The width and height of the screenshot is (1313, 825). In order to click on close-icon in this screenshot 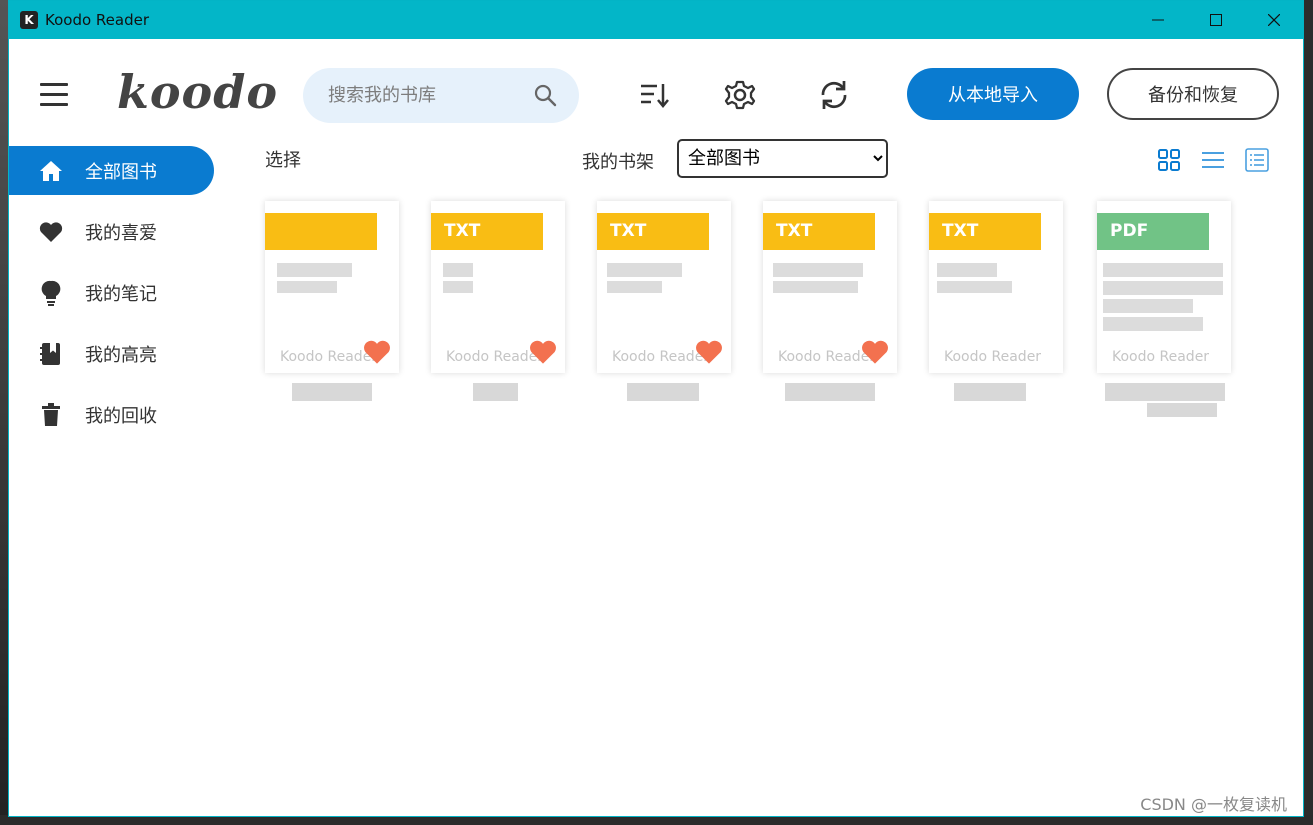, I will do `click(1274, 20)`.